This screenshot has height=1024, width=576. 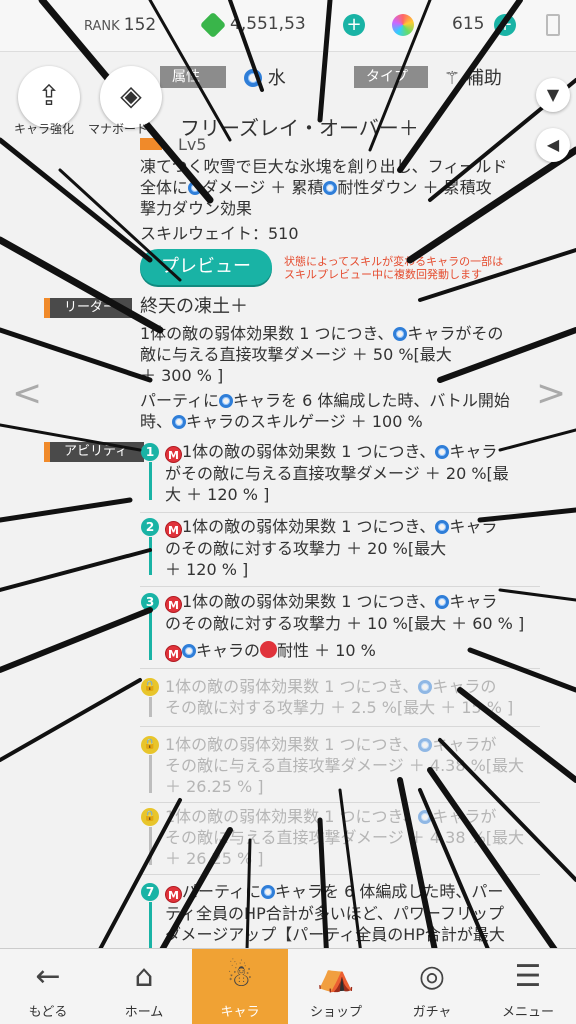 I want to click on nav-gacha: ◎ ガチャ, so click(x=432, y=986).